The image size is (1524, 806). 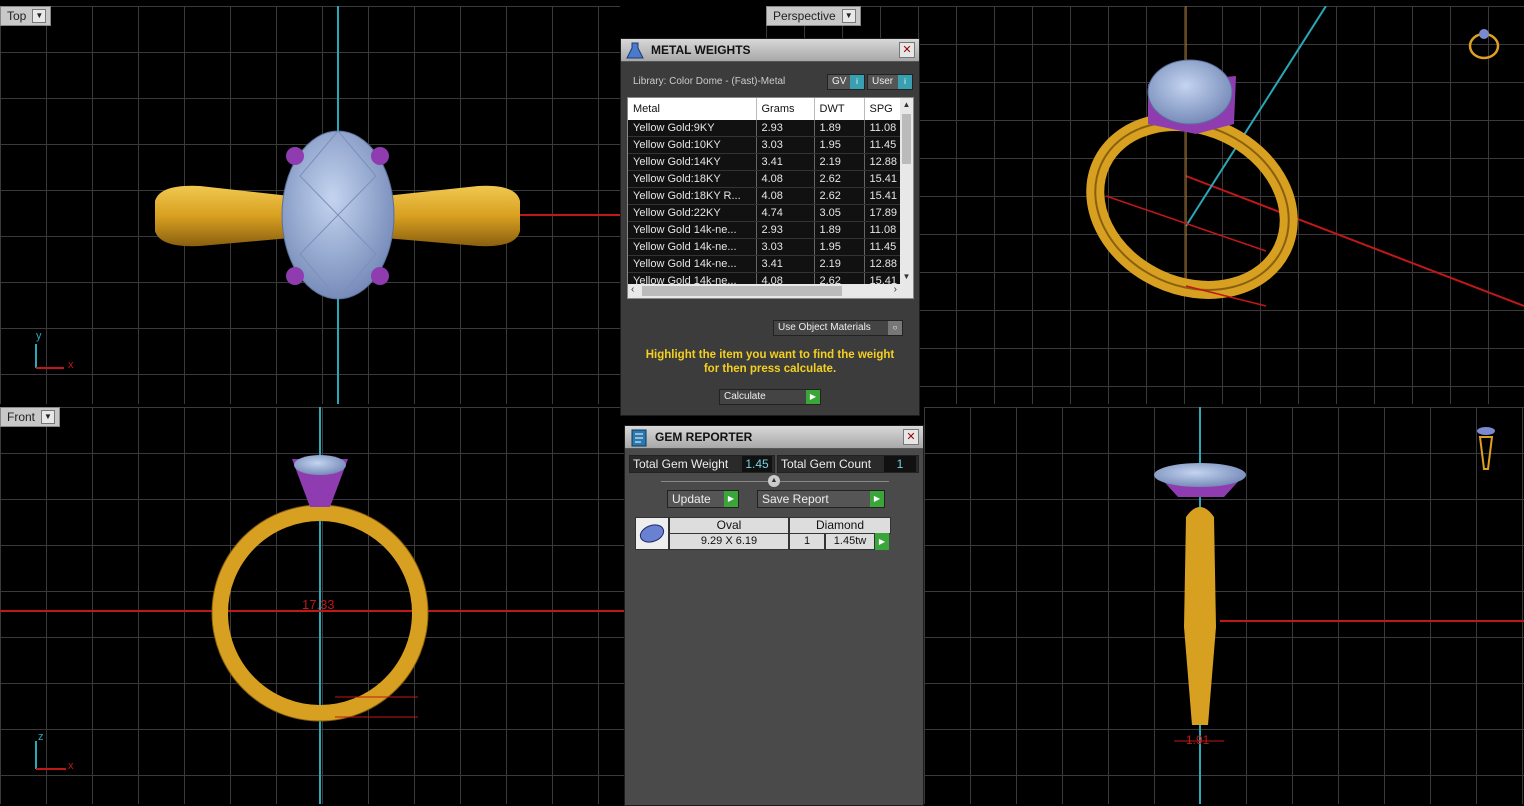 What do you see at coordinates (882, 541) in the screenshot?
I see `gem-detail-button: ▶` at bounding box center [882, 541].